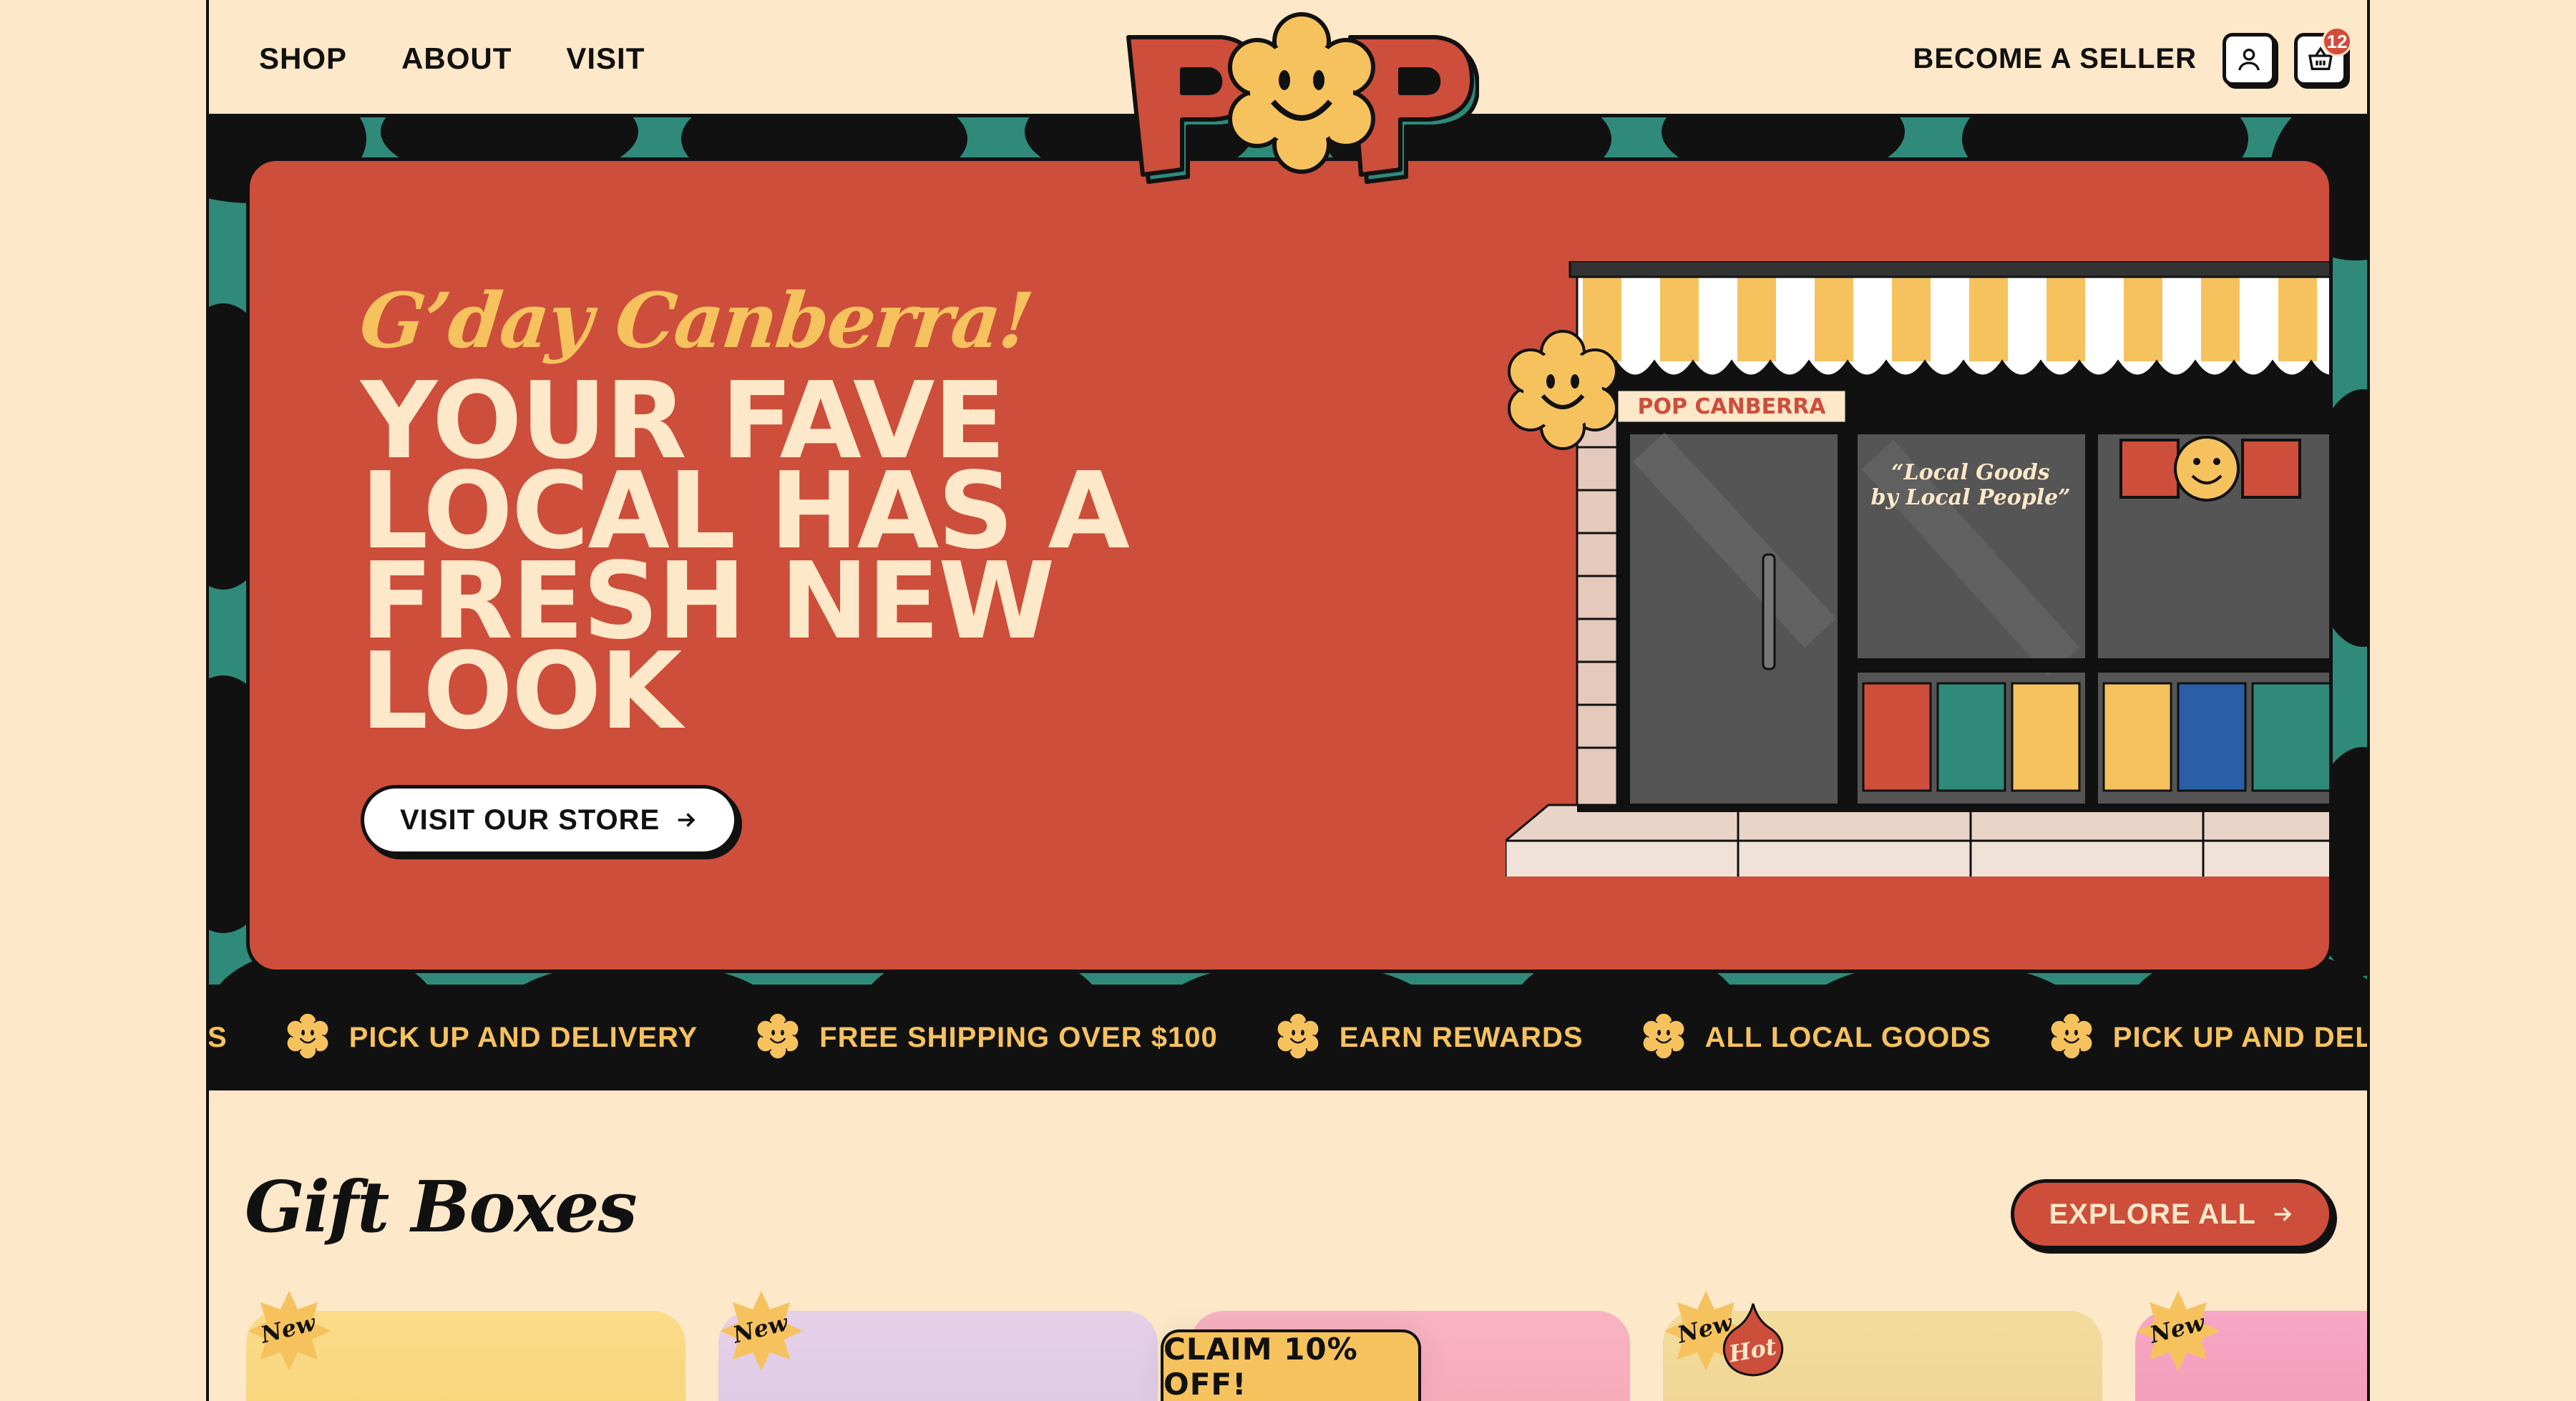  Describe the element at coordinates (696, 320) in the screenshot. I see `hero-greeting: G’day Canberra!` at that location.